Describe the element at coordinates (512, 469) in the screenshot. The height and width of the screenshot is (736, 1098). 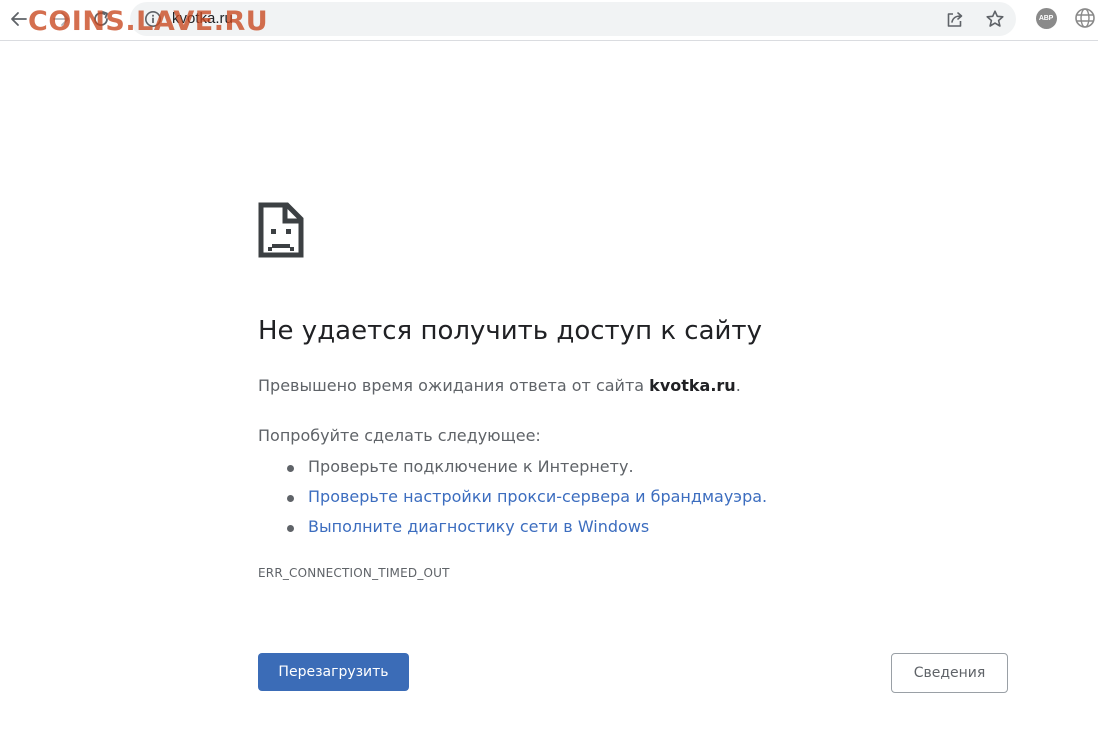
I see `suggestion-check-connection: Проверьте подключение к Интернету.` at that location.